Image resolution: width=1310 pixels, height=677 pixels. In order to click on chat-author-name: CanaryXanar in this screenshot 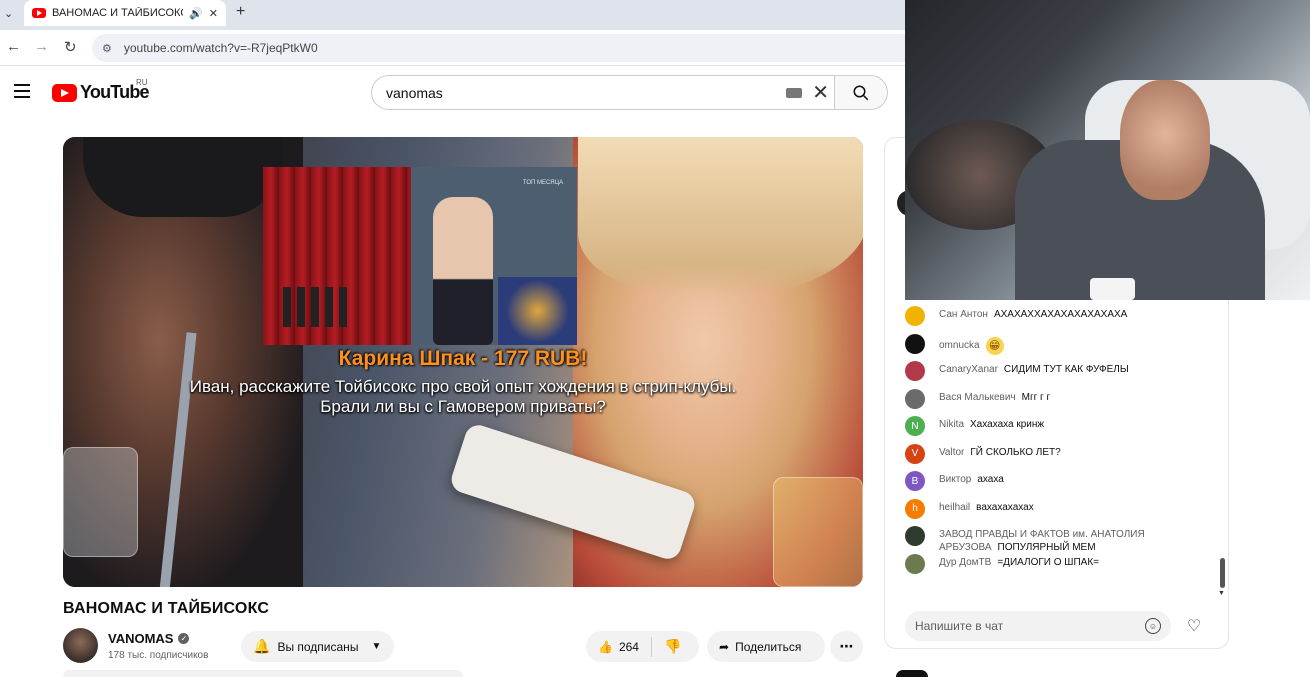, I will do `click(968, 369)`.